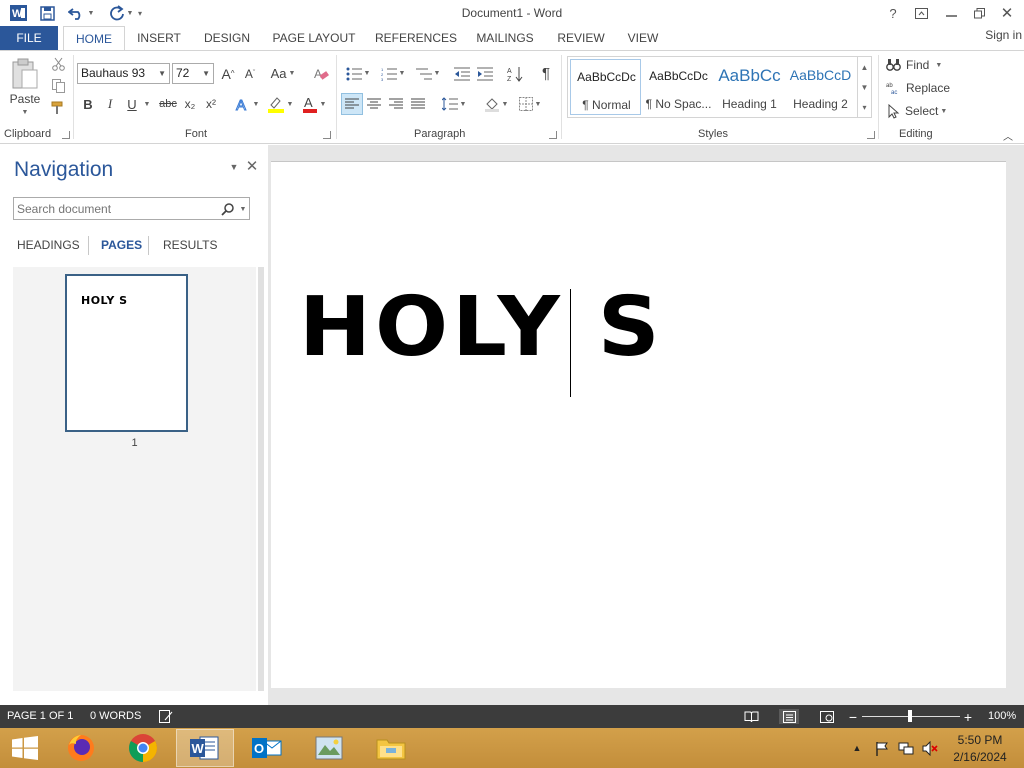 The width and height of the screenshot is (1024, 768). What do you see at coordinates (374, 104) in the screenshot?
I see `align-center-icon` at bounding box center [374, 104].